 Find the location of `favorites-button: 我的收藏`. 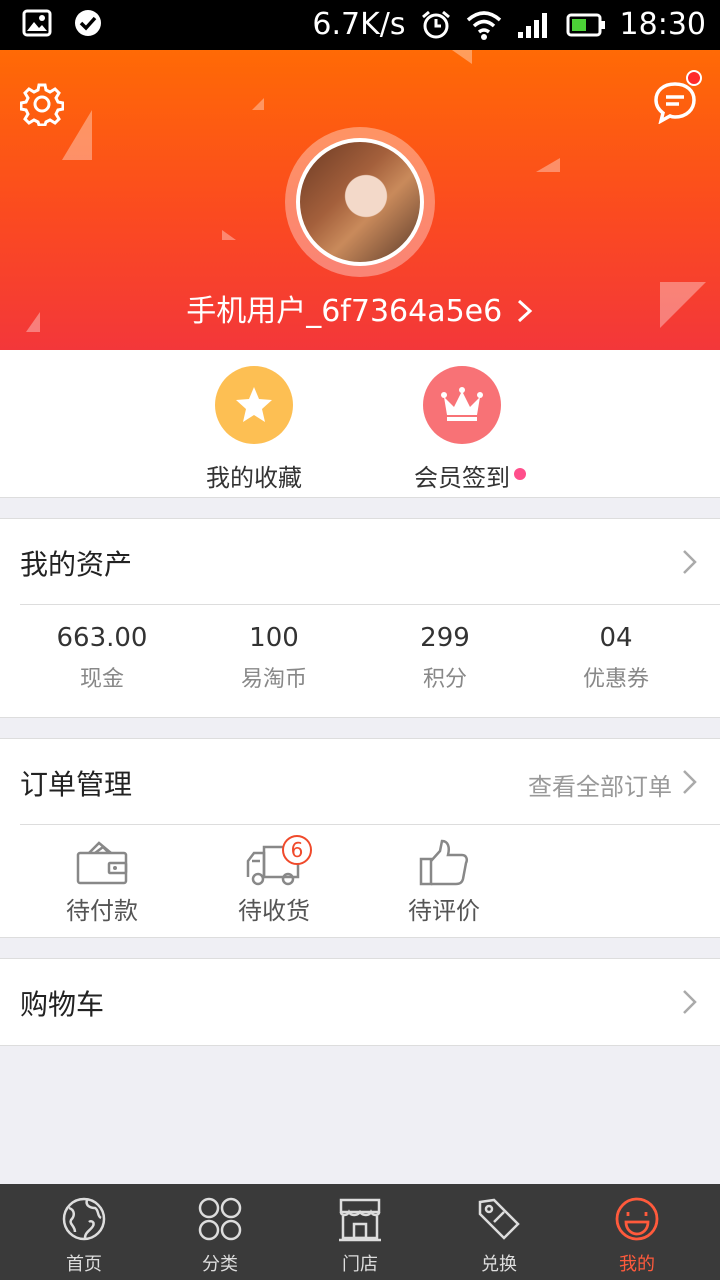

favorites-button: 我的收藏 is located at coordinates (254, 429).